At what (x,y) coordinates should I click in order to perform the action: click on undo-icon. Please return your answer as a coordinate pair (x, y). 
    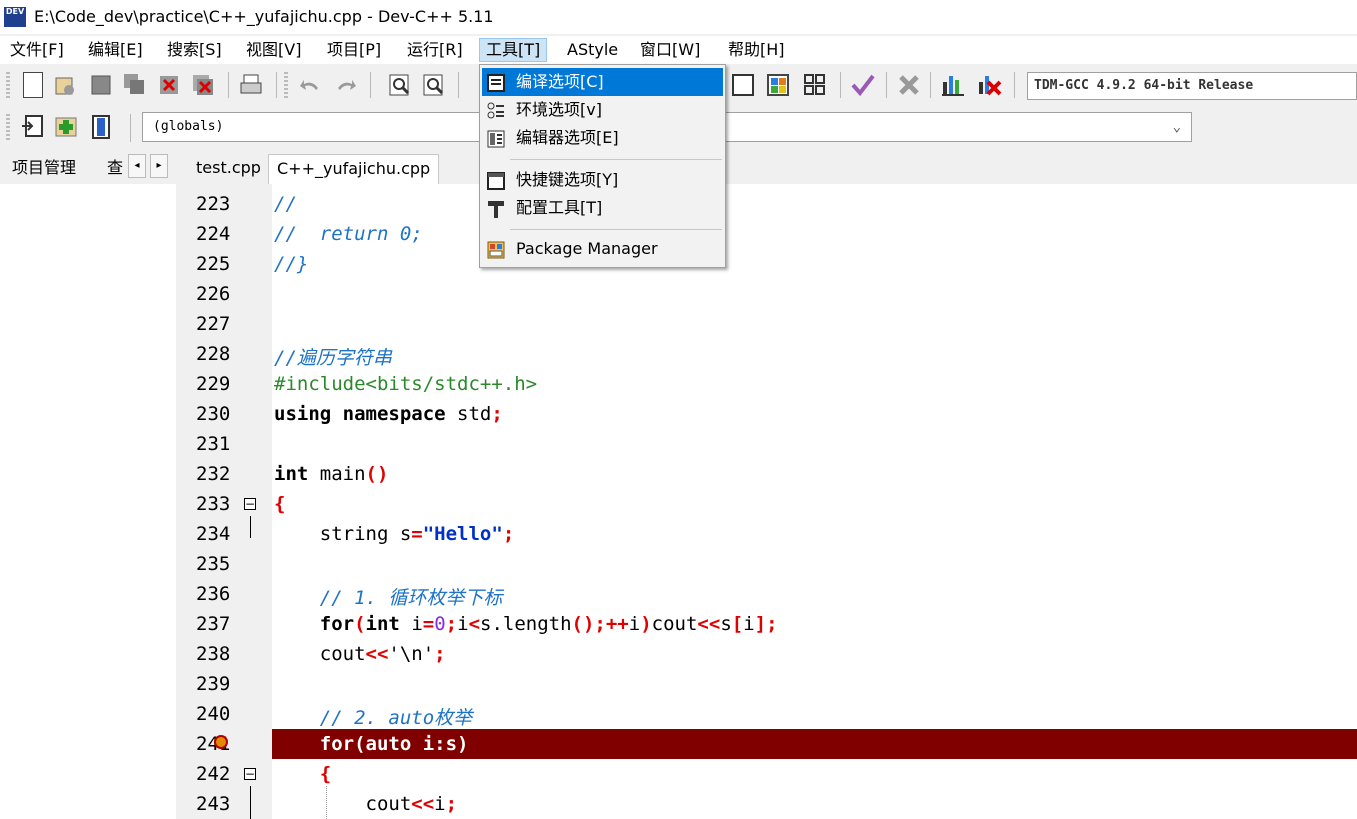
    Looking at the image, I should click on (311, 85).